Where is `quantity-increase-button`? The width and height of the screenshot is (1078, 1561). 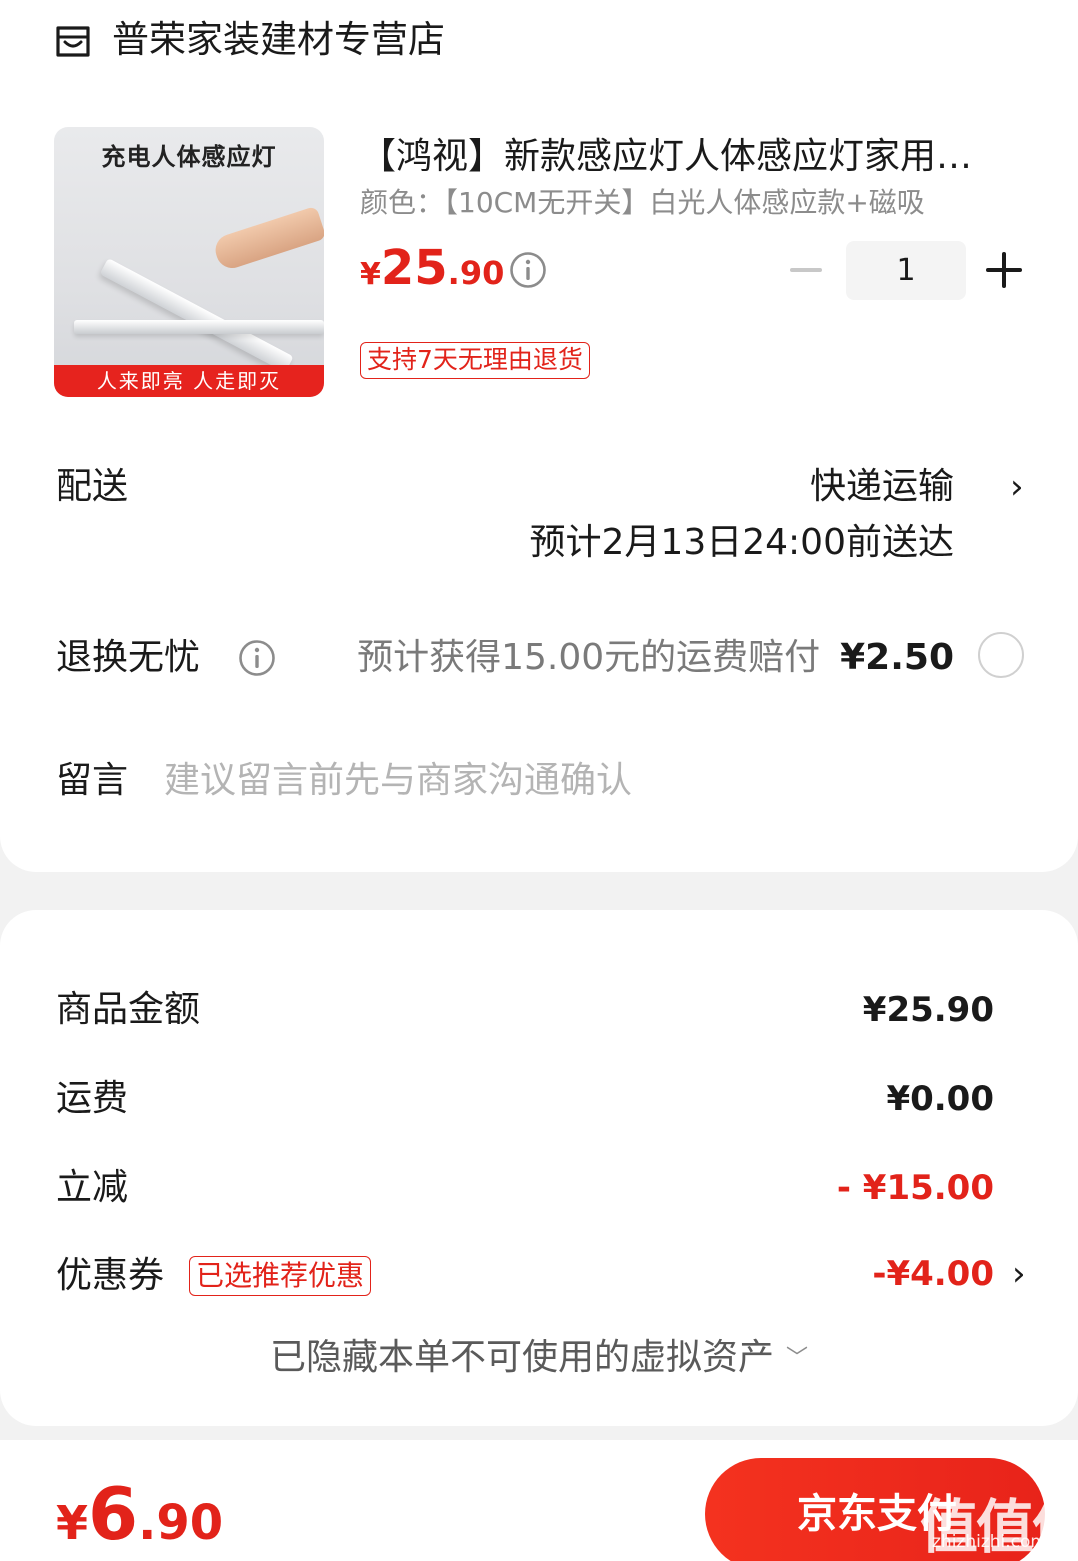
quantity-increase-button is located at coordinates (1004, 270).